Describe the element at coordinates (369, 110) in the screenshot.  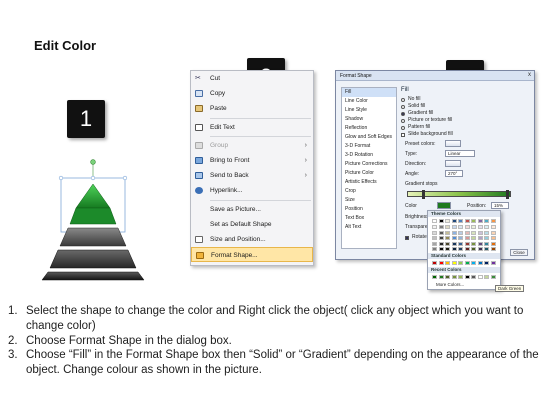
I see `category-line-style: Line Style` at that location.